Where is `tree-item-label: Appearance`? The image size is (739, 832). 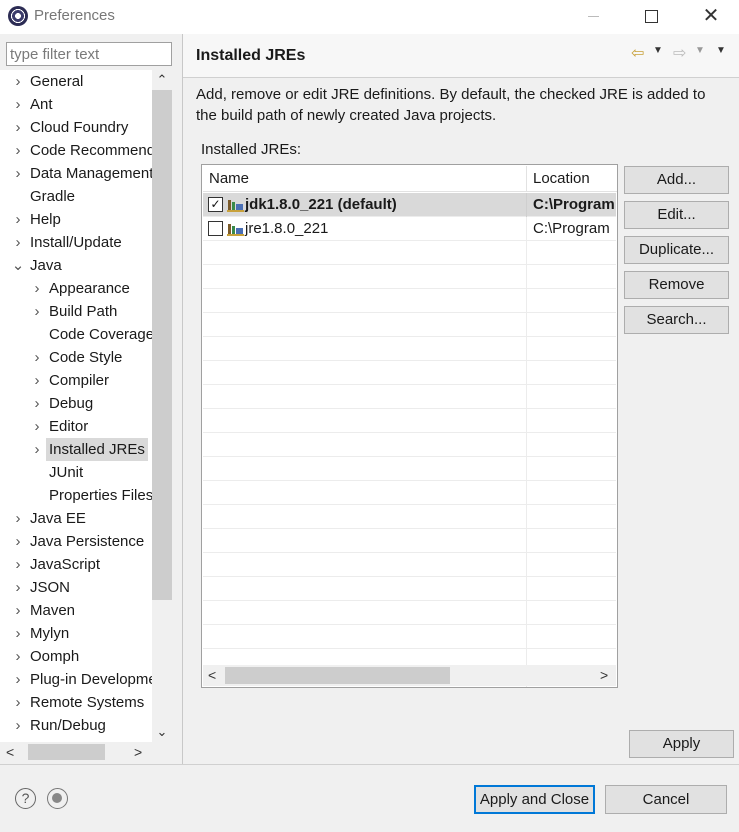
tree-item-label: Appearance is located at coordinates (89, 288).